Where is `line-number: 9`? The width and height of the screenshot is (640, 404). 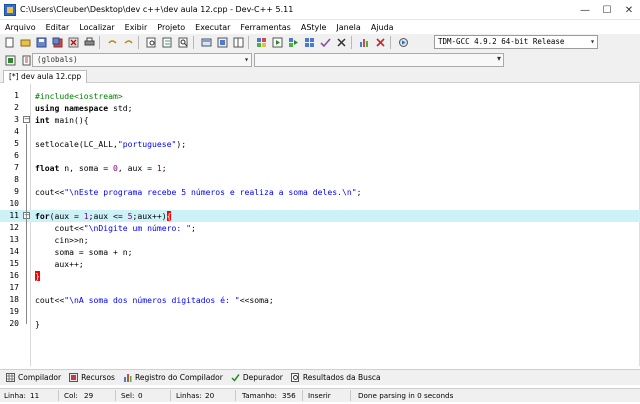 line-number: 9 is located at coordinates (16, 191).